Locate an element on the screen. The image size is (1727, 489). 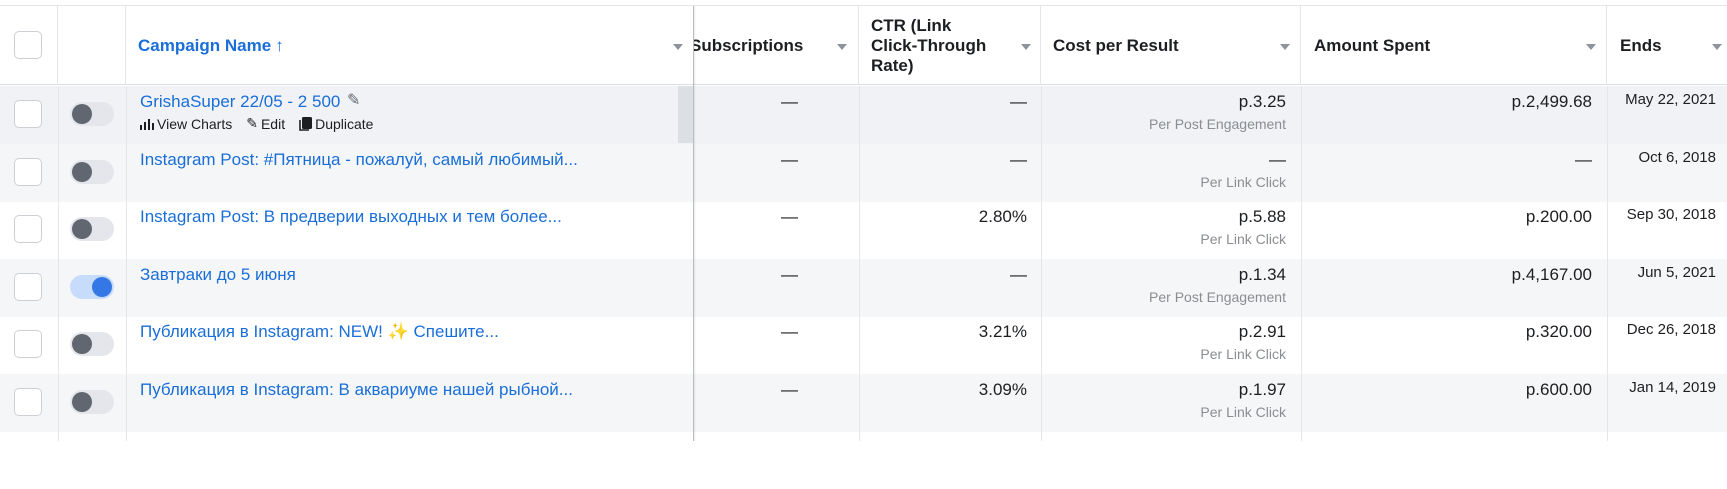
column-header-amount-spent: Amount Spent is located at coordinates (1454, 45).